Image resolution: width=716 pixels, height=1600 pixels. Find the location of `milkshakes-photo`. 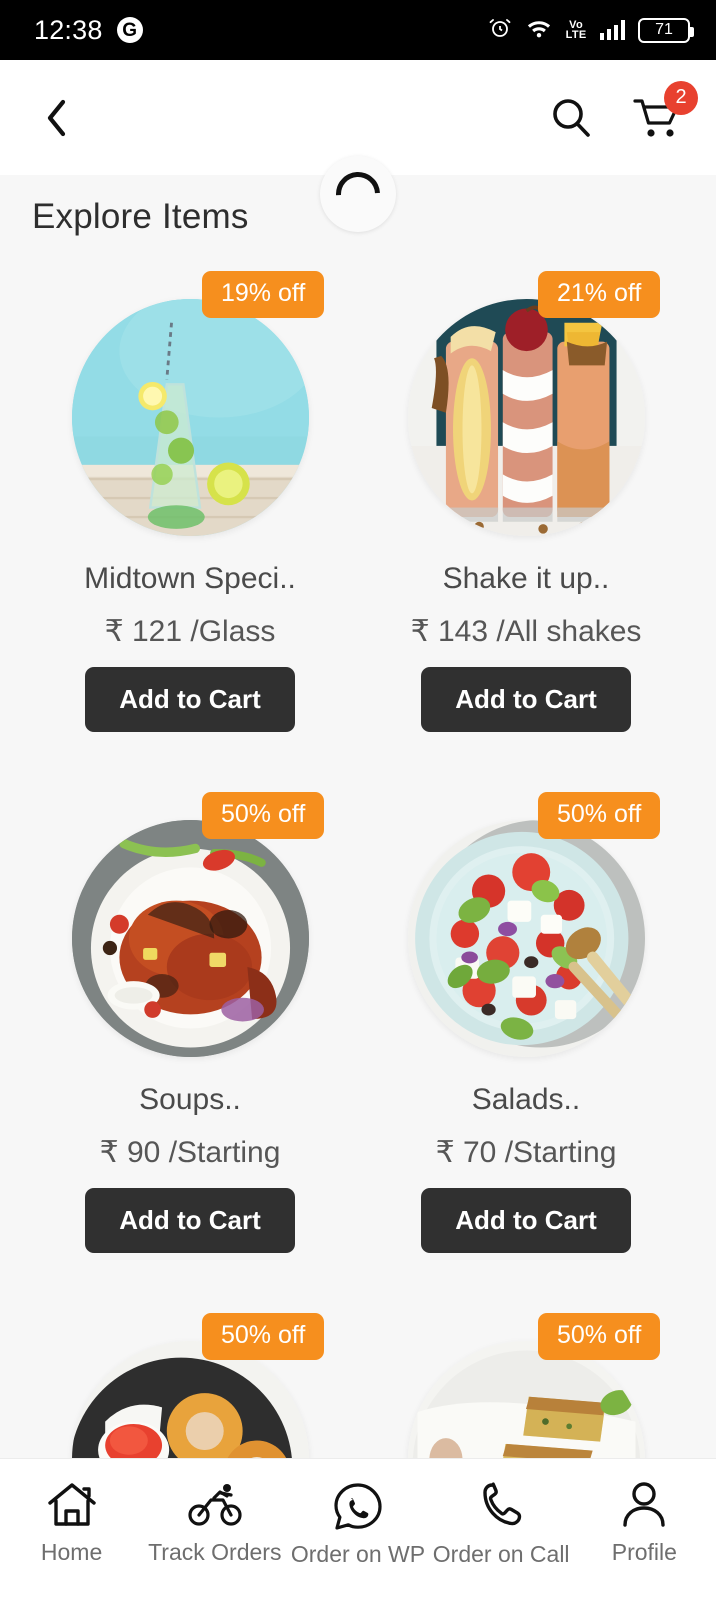

milkshakes-photo is located at coordinates (526, 417).